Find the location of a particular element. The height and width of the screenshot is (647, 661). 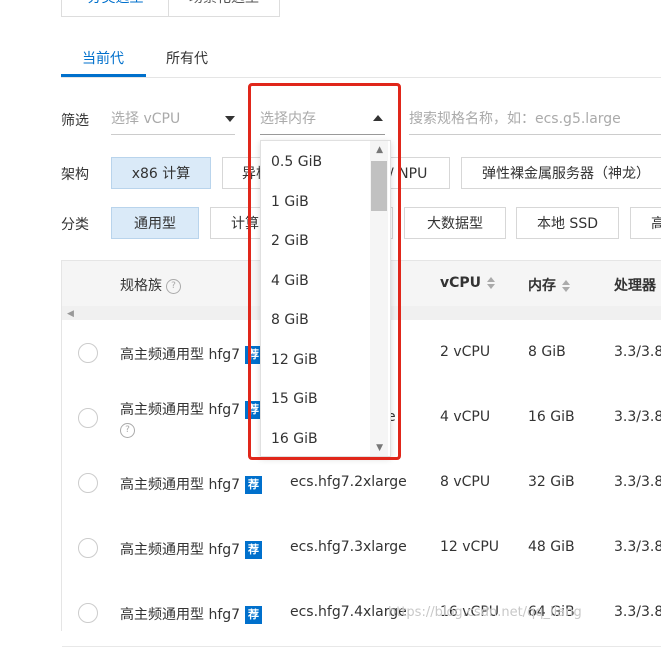

memory-option: 2 GiB is located at coordinates (290, 241).